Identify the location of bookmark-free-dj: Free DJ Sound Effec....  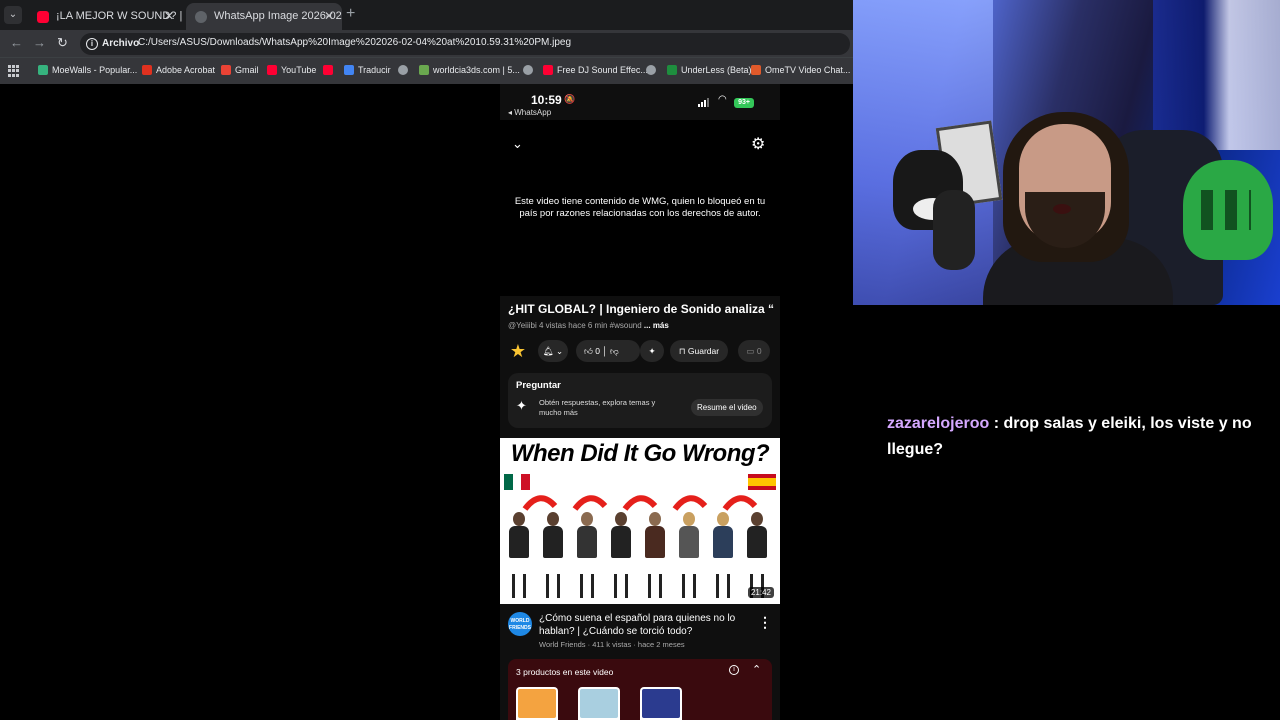
(595, 70).